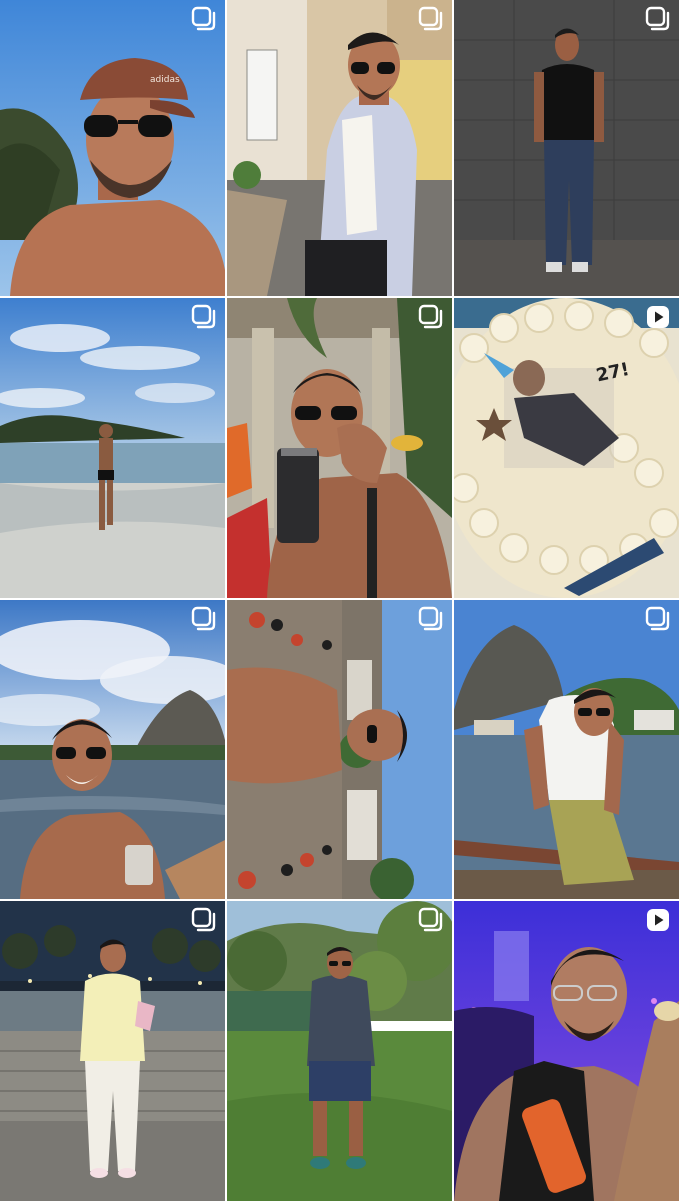 The image size is (679, 1201). I want to click on post-image-bay-tank-top, so click(566, 749).